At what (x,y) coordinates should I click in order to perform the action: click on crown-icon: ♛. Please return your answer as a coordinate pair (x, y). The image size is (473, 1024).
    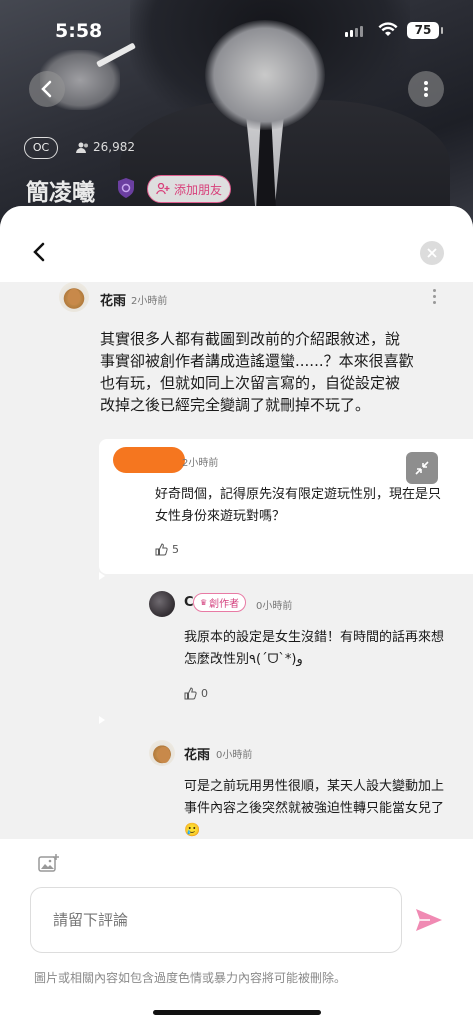
    Looking at the image, I should click on (204, 602).